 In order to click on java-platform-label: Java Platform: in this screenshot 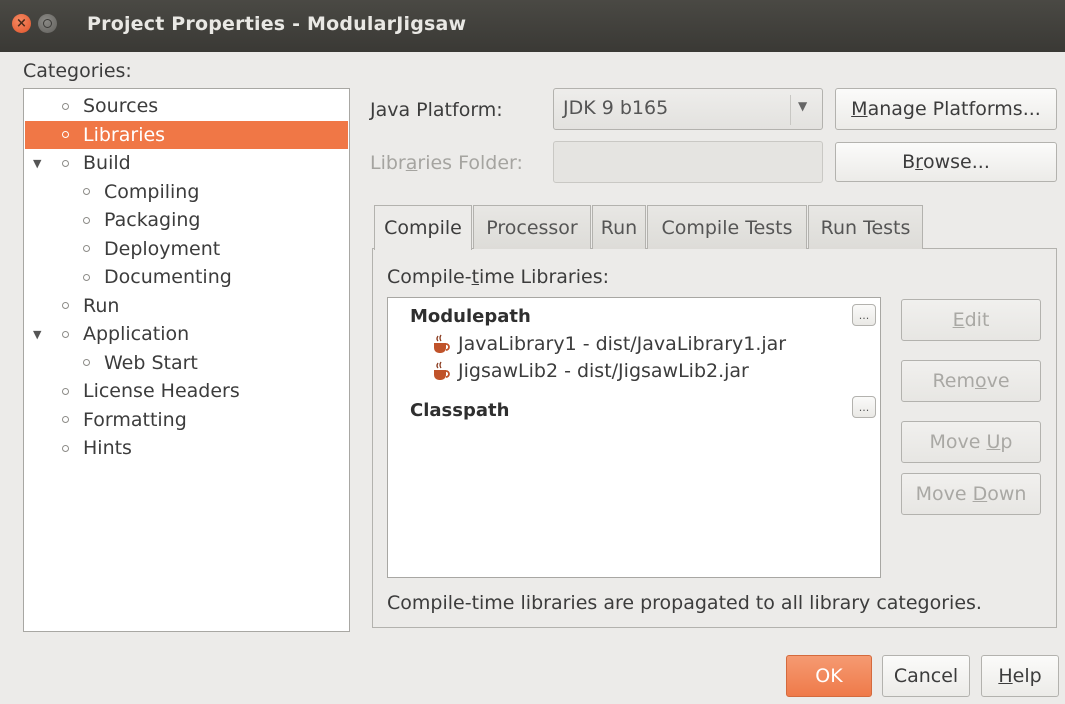, I will do `click(436, 110)`.